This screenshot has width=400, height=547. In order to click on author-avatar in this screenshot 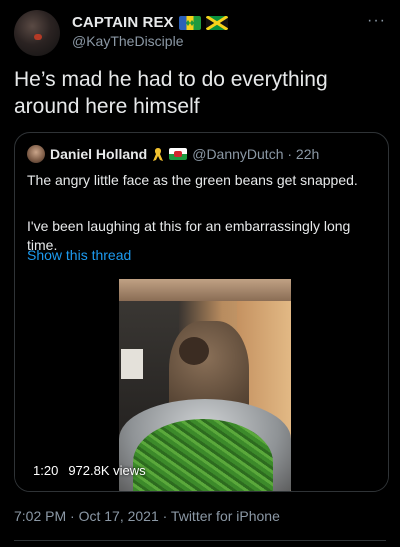, I will do `click(37, 33)`.